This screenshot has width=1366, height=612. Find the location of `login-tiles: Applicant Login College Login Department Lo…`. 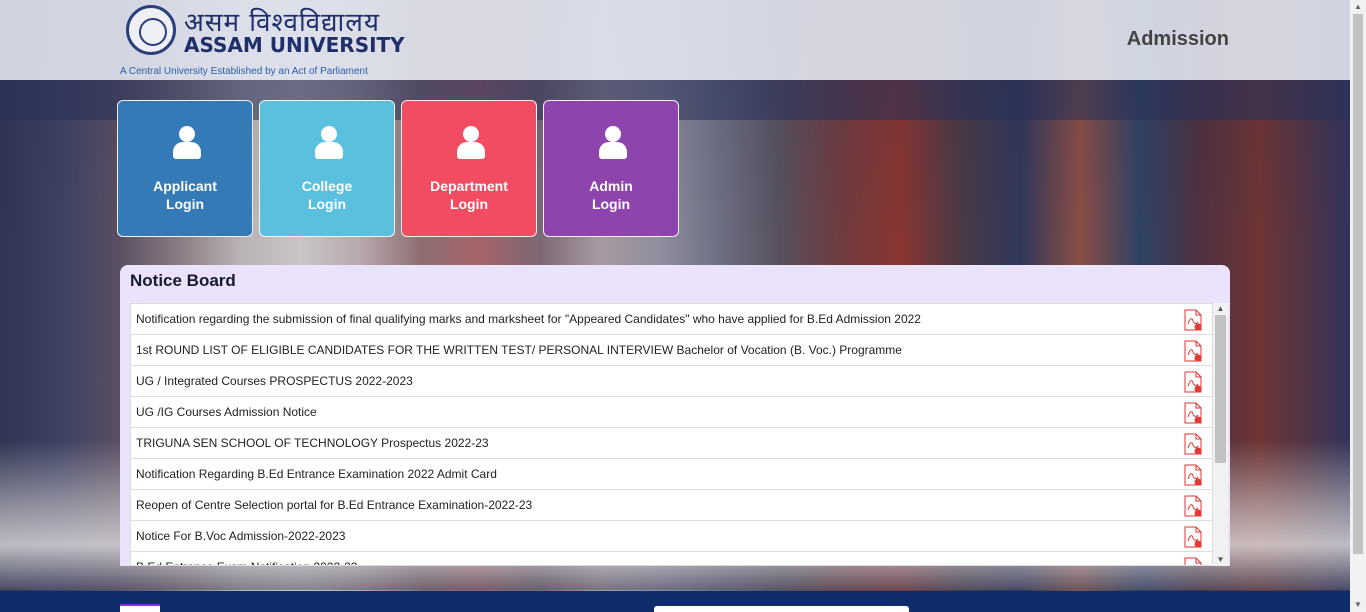

login-tiles: Applicant Login College Login Department Lo… is located at coordinates (398, 168).